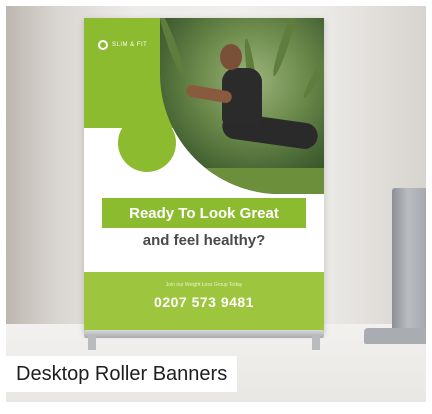 The width and height of the screenshot is (432, 414). What do you see at coordinates (204, 302) in the screenshot?
I see `banner-phone: 0207 573 9481` at bounding box center [204, 302].